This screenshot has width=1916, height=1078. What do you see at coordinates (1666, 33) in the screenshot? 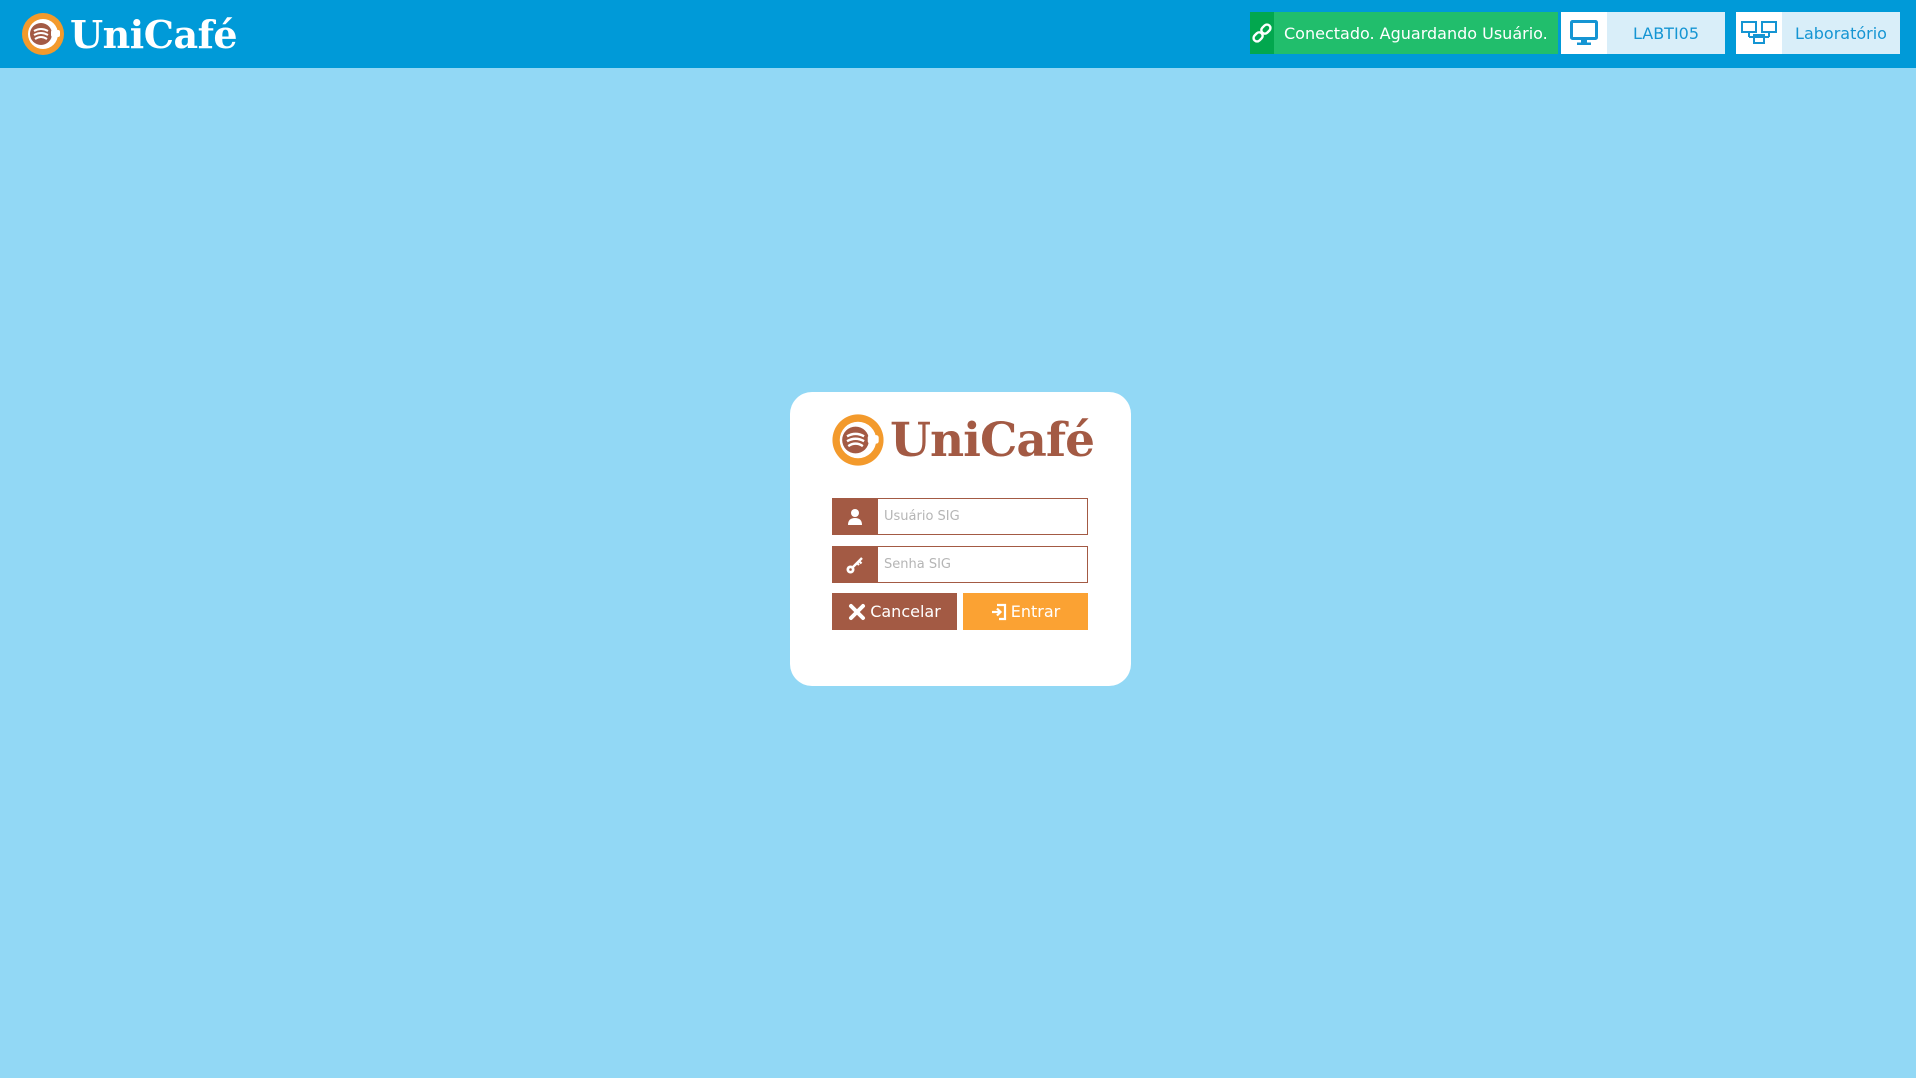
I see `computer-name: LABTI05` at bounding box center [1666, 33].